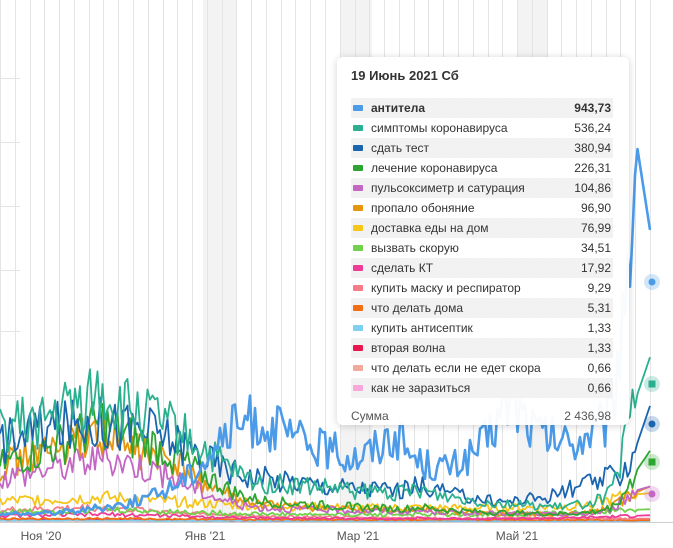 This screenshot has height=548, width=673. What do you see at coordinates (482, 328) in the screenshot?
I see `tooltip-row: купить антисептик 1,33` at bounding box center [482, 328].